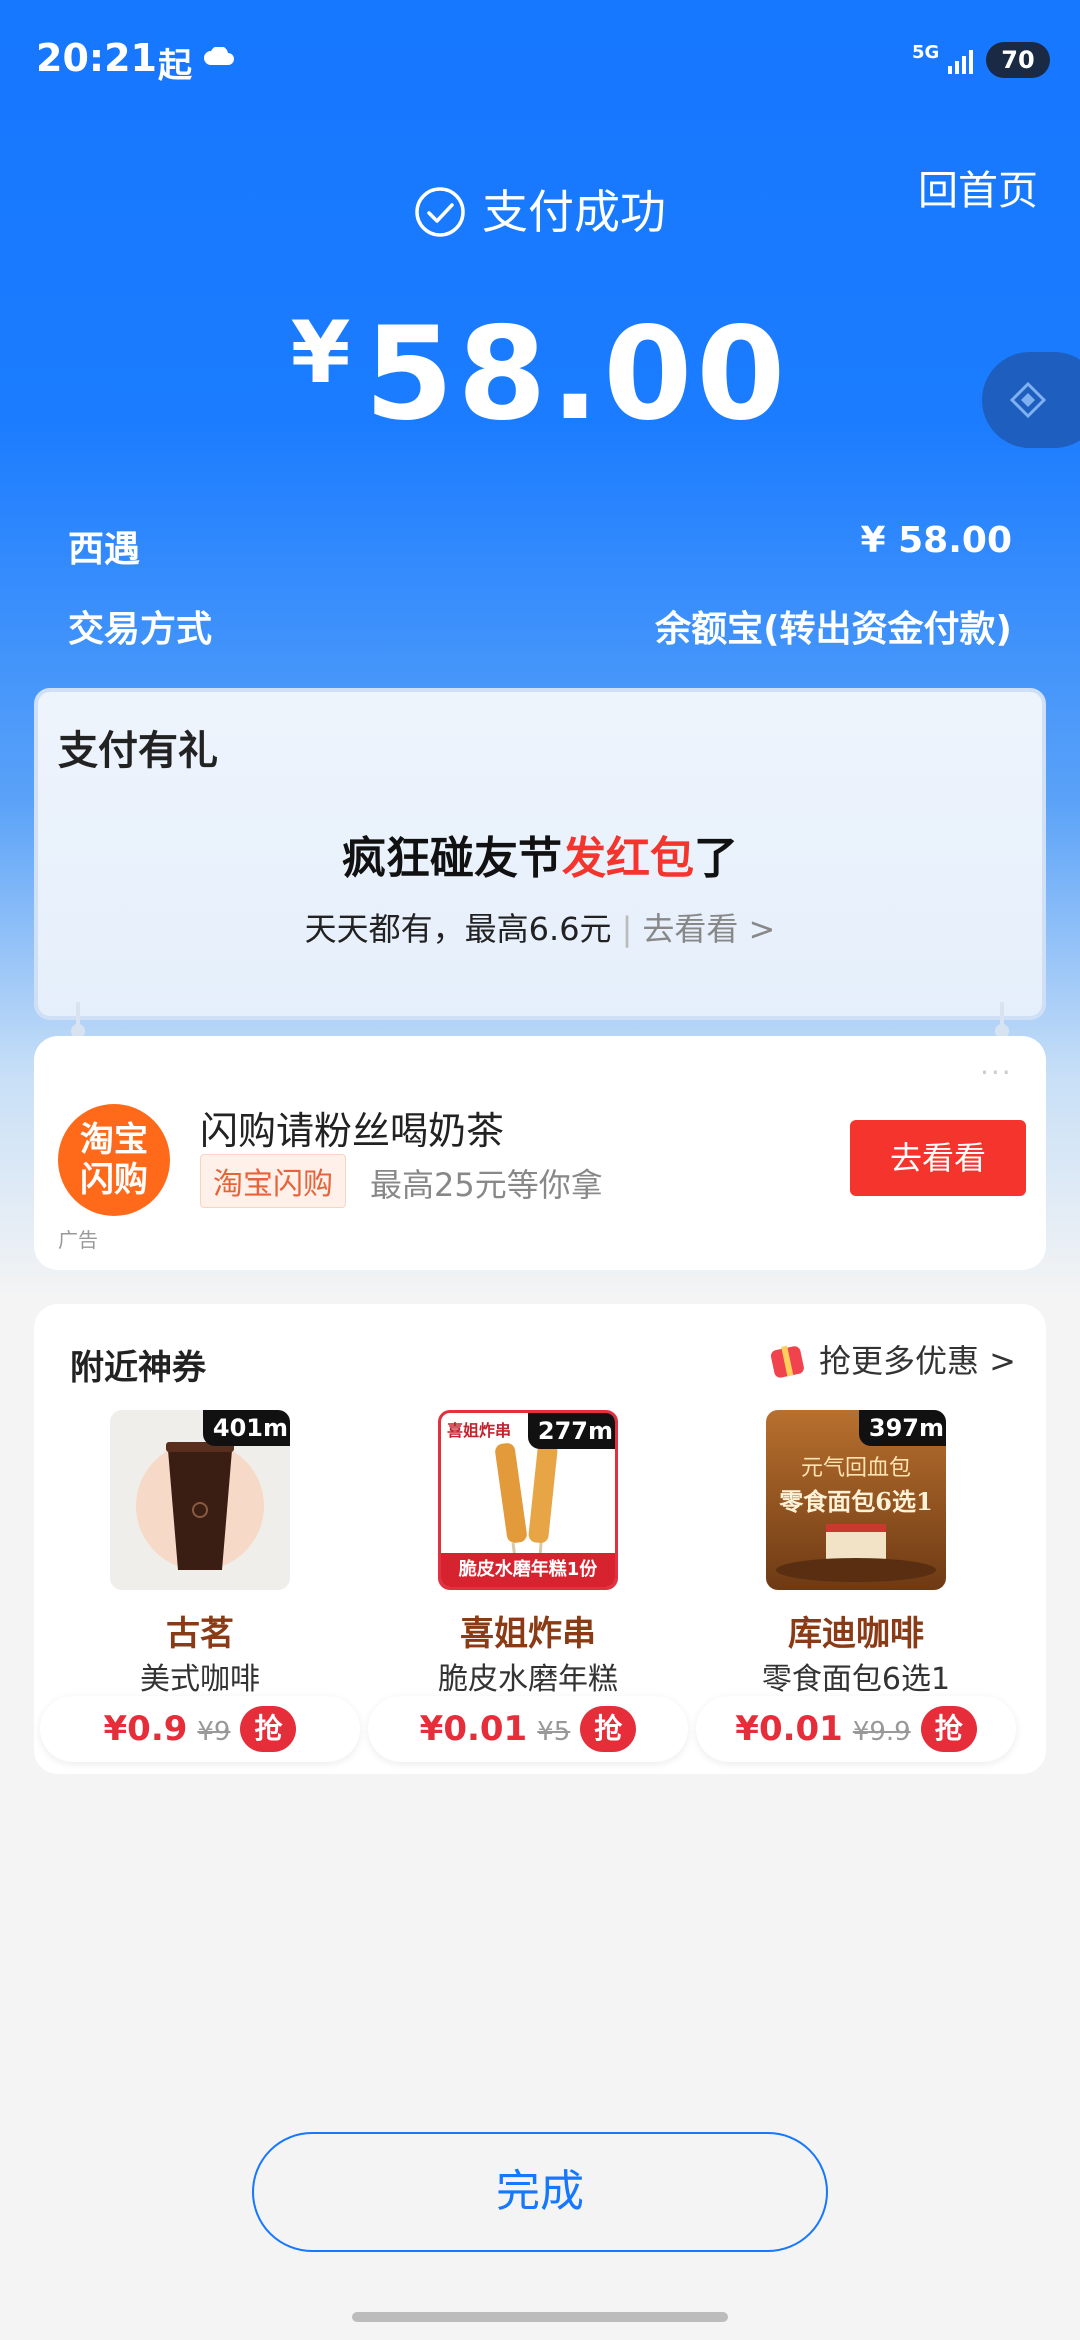 This screenshot has height=2340, width=1080. Describe the element at coordinates (577, 374) in the screenshot. I see `amount-value: 58.00` at that location.